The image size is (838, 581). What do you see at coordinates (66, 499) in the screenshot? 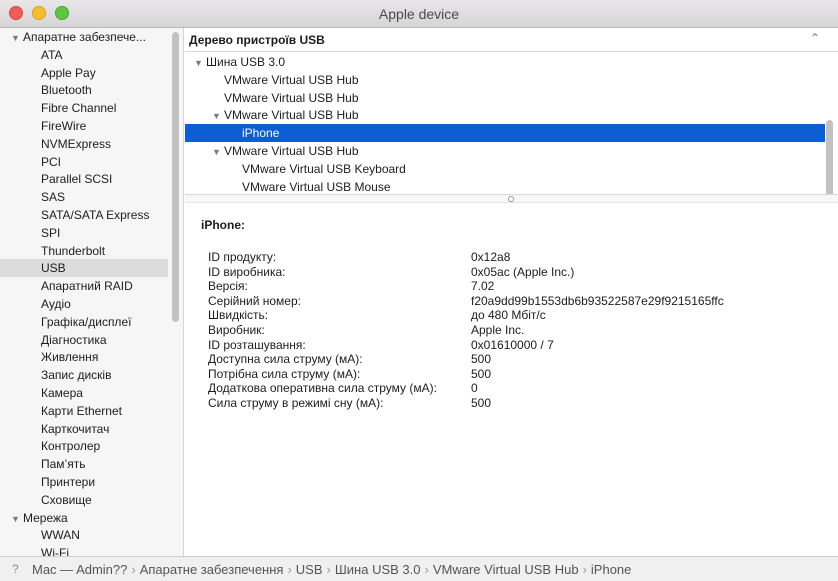
I see `sidebar-item-label: Сховище` at bounding box center [66, 499].